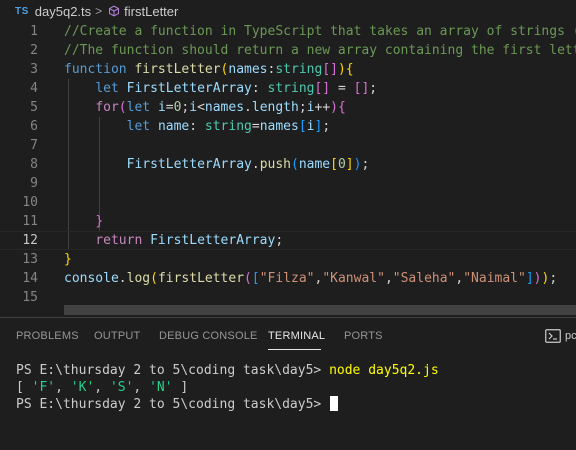  What do you see at coordinates (322, 107) in the screenshot?
I see `code-token: ++` at bounding box center [322, 107].